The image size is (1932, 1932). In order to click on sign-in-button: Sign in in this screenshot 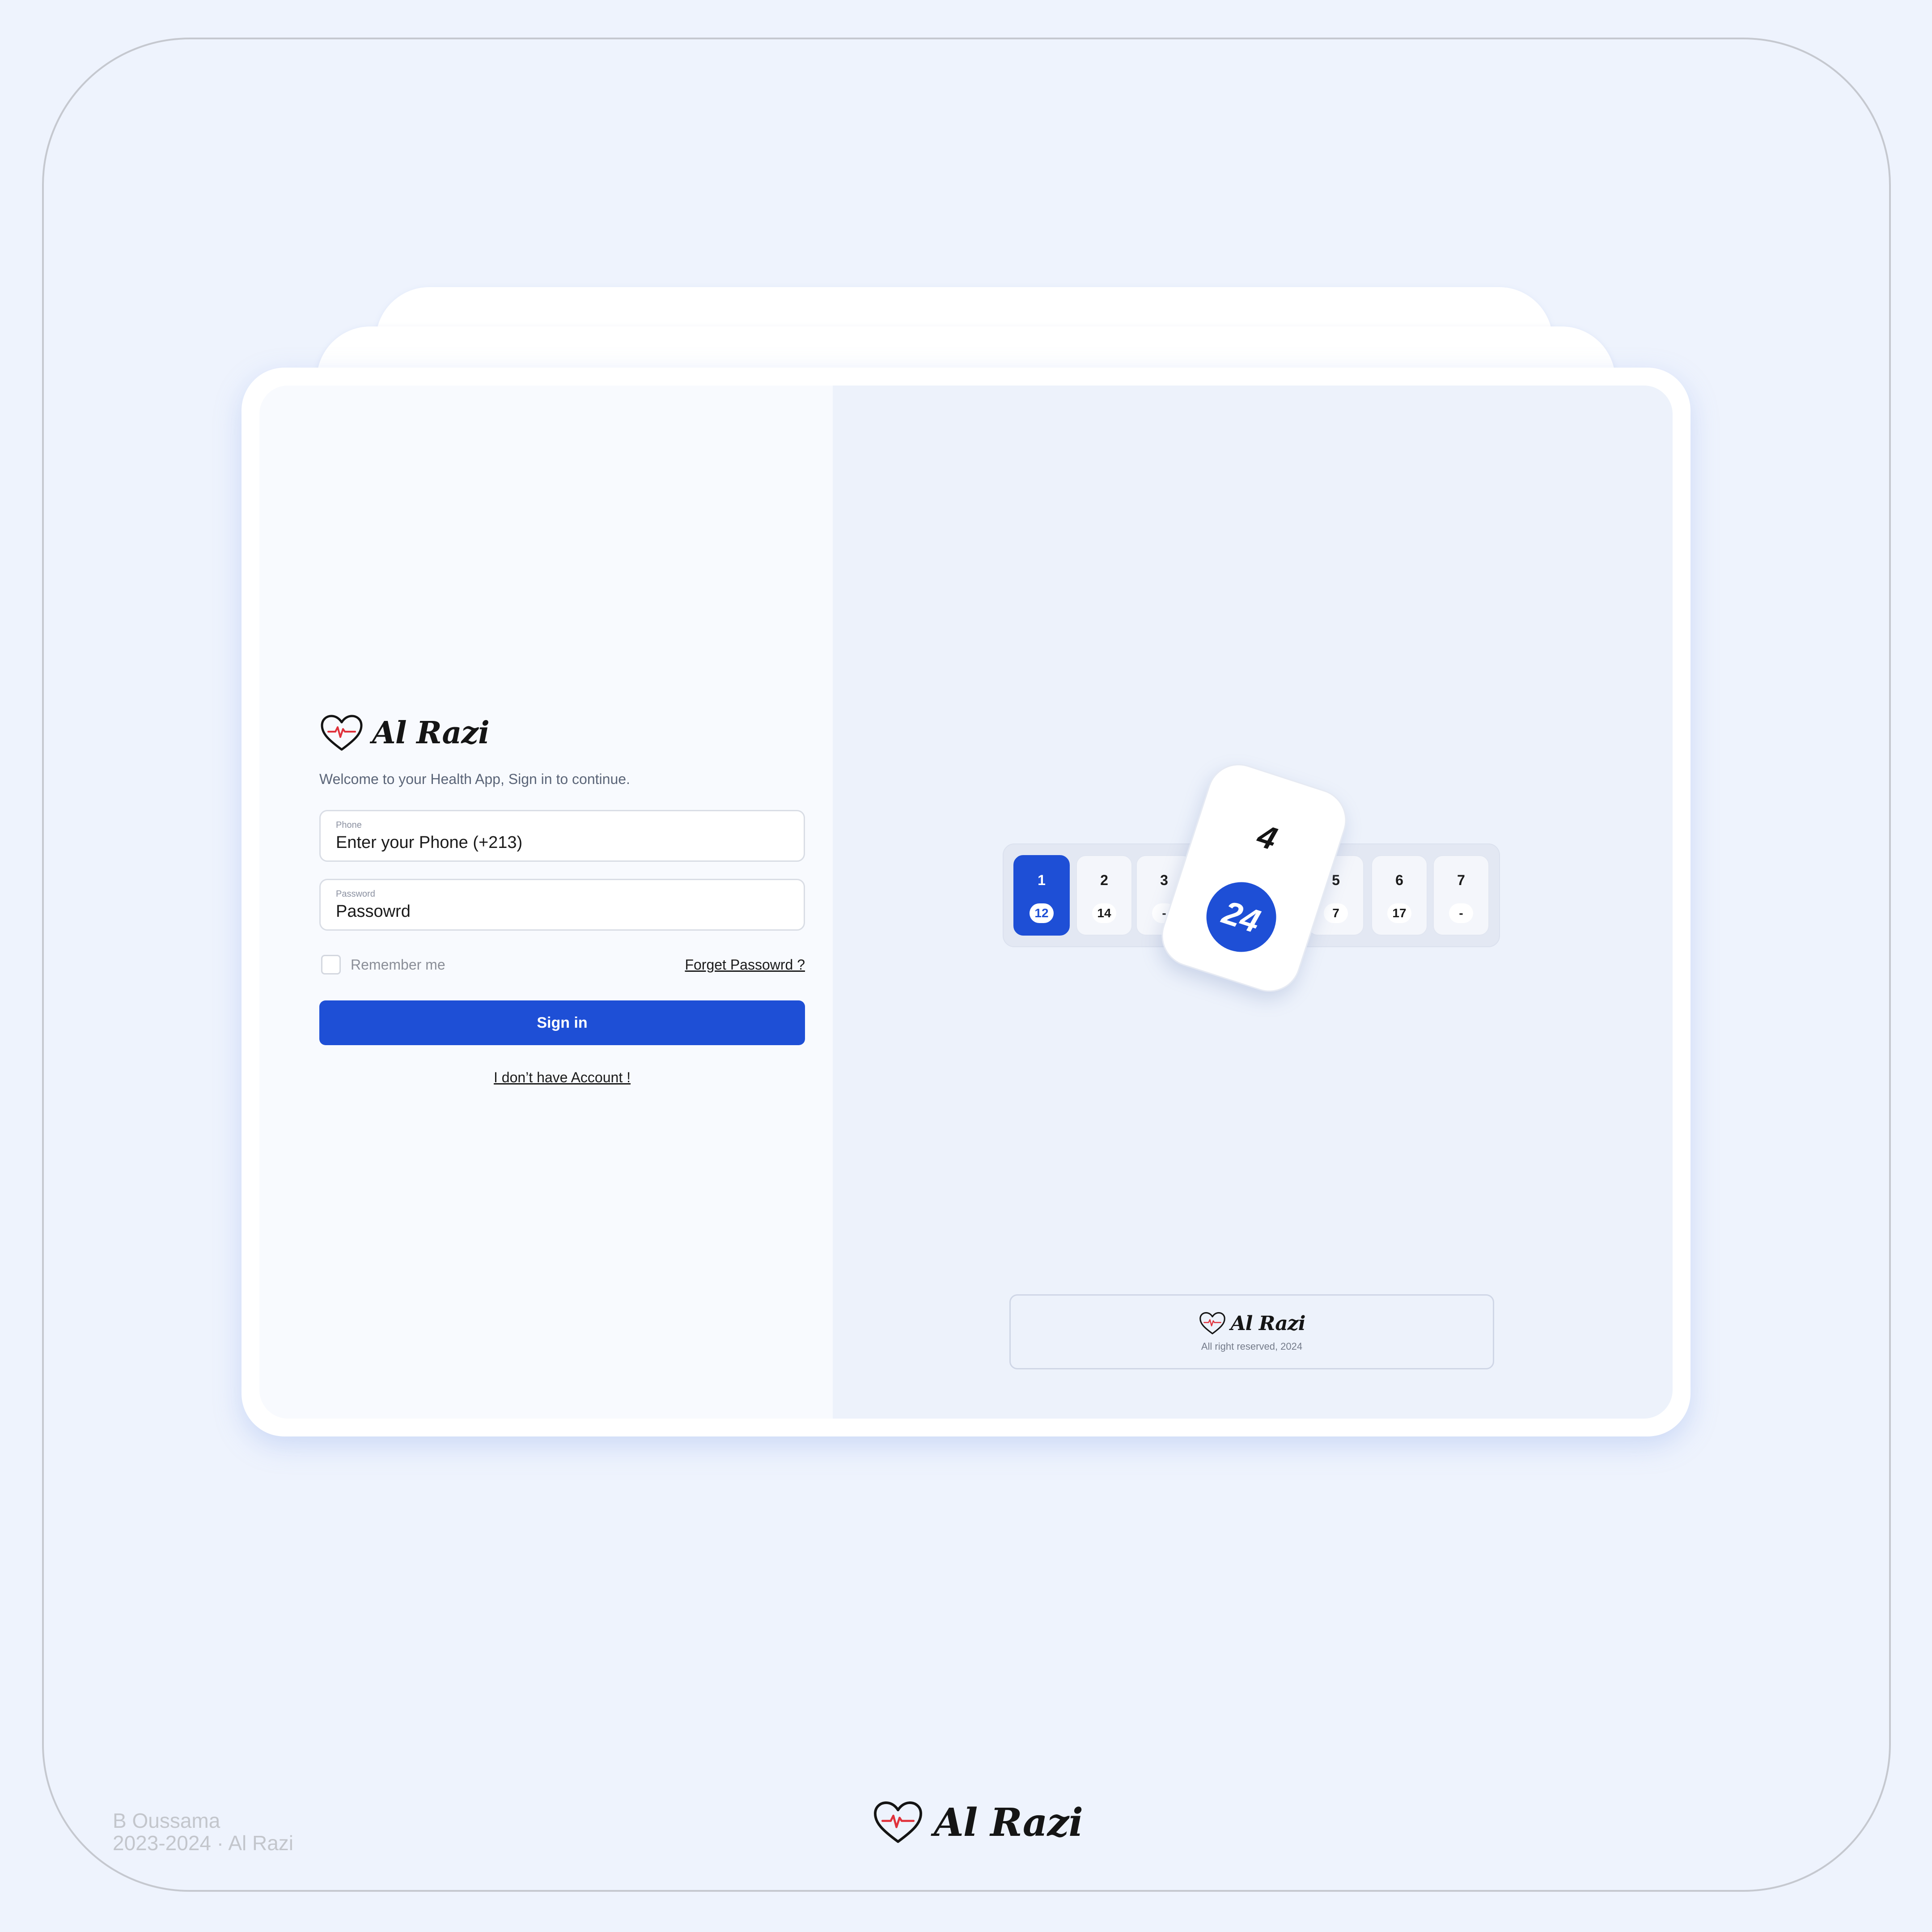, I will do `click(562, 1022)`.